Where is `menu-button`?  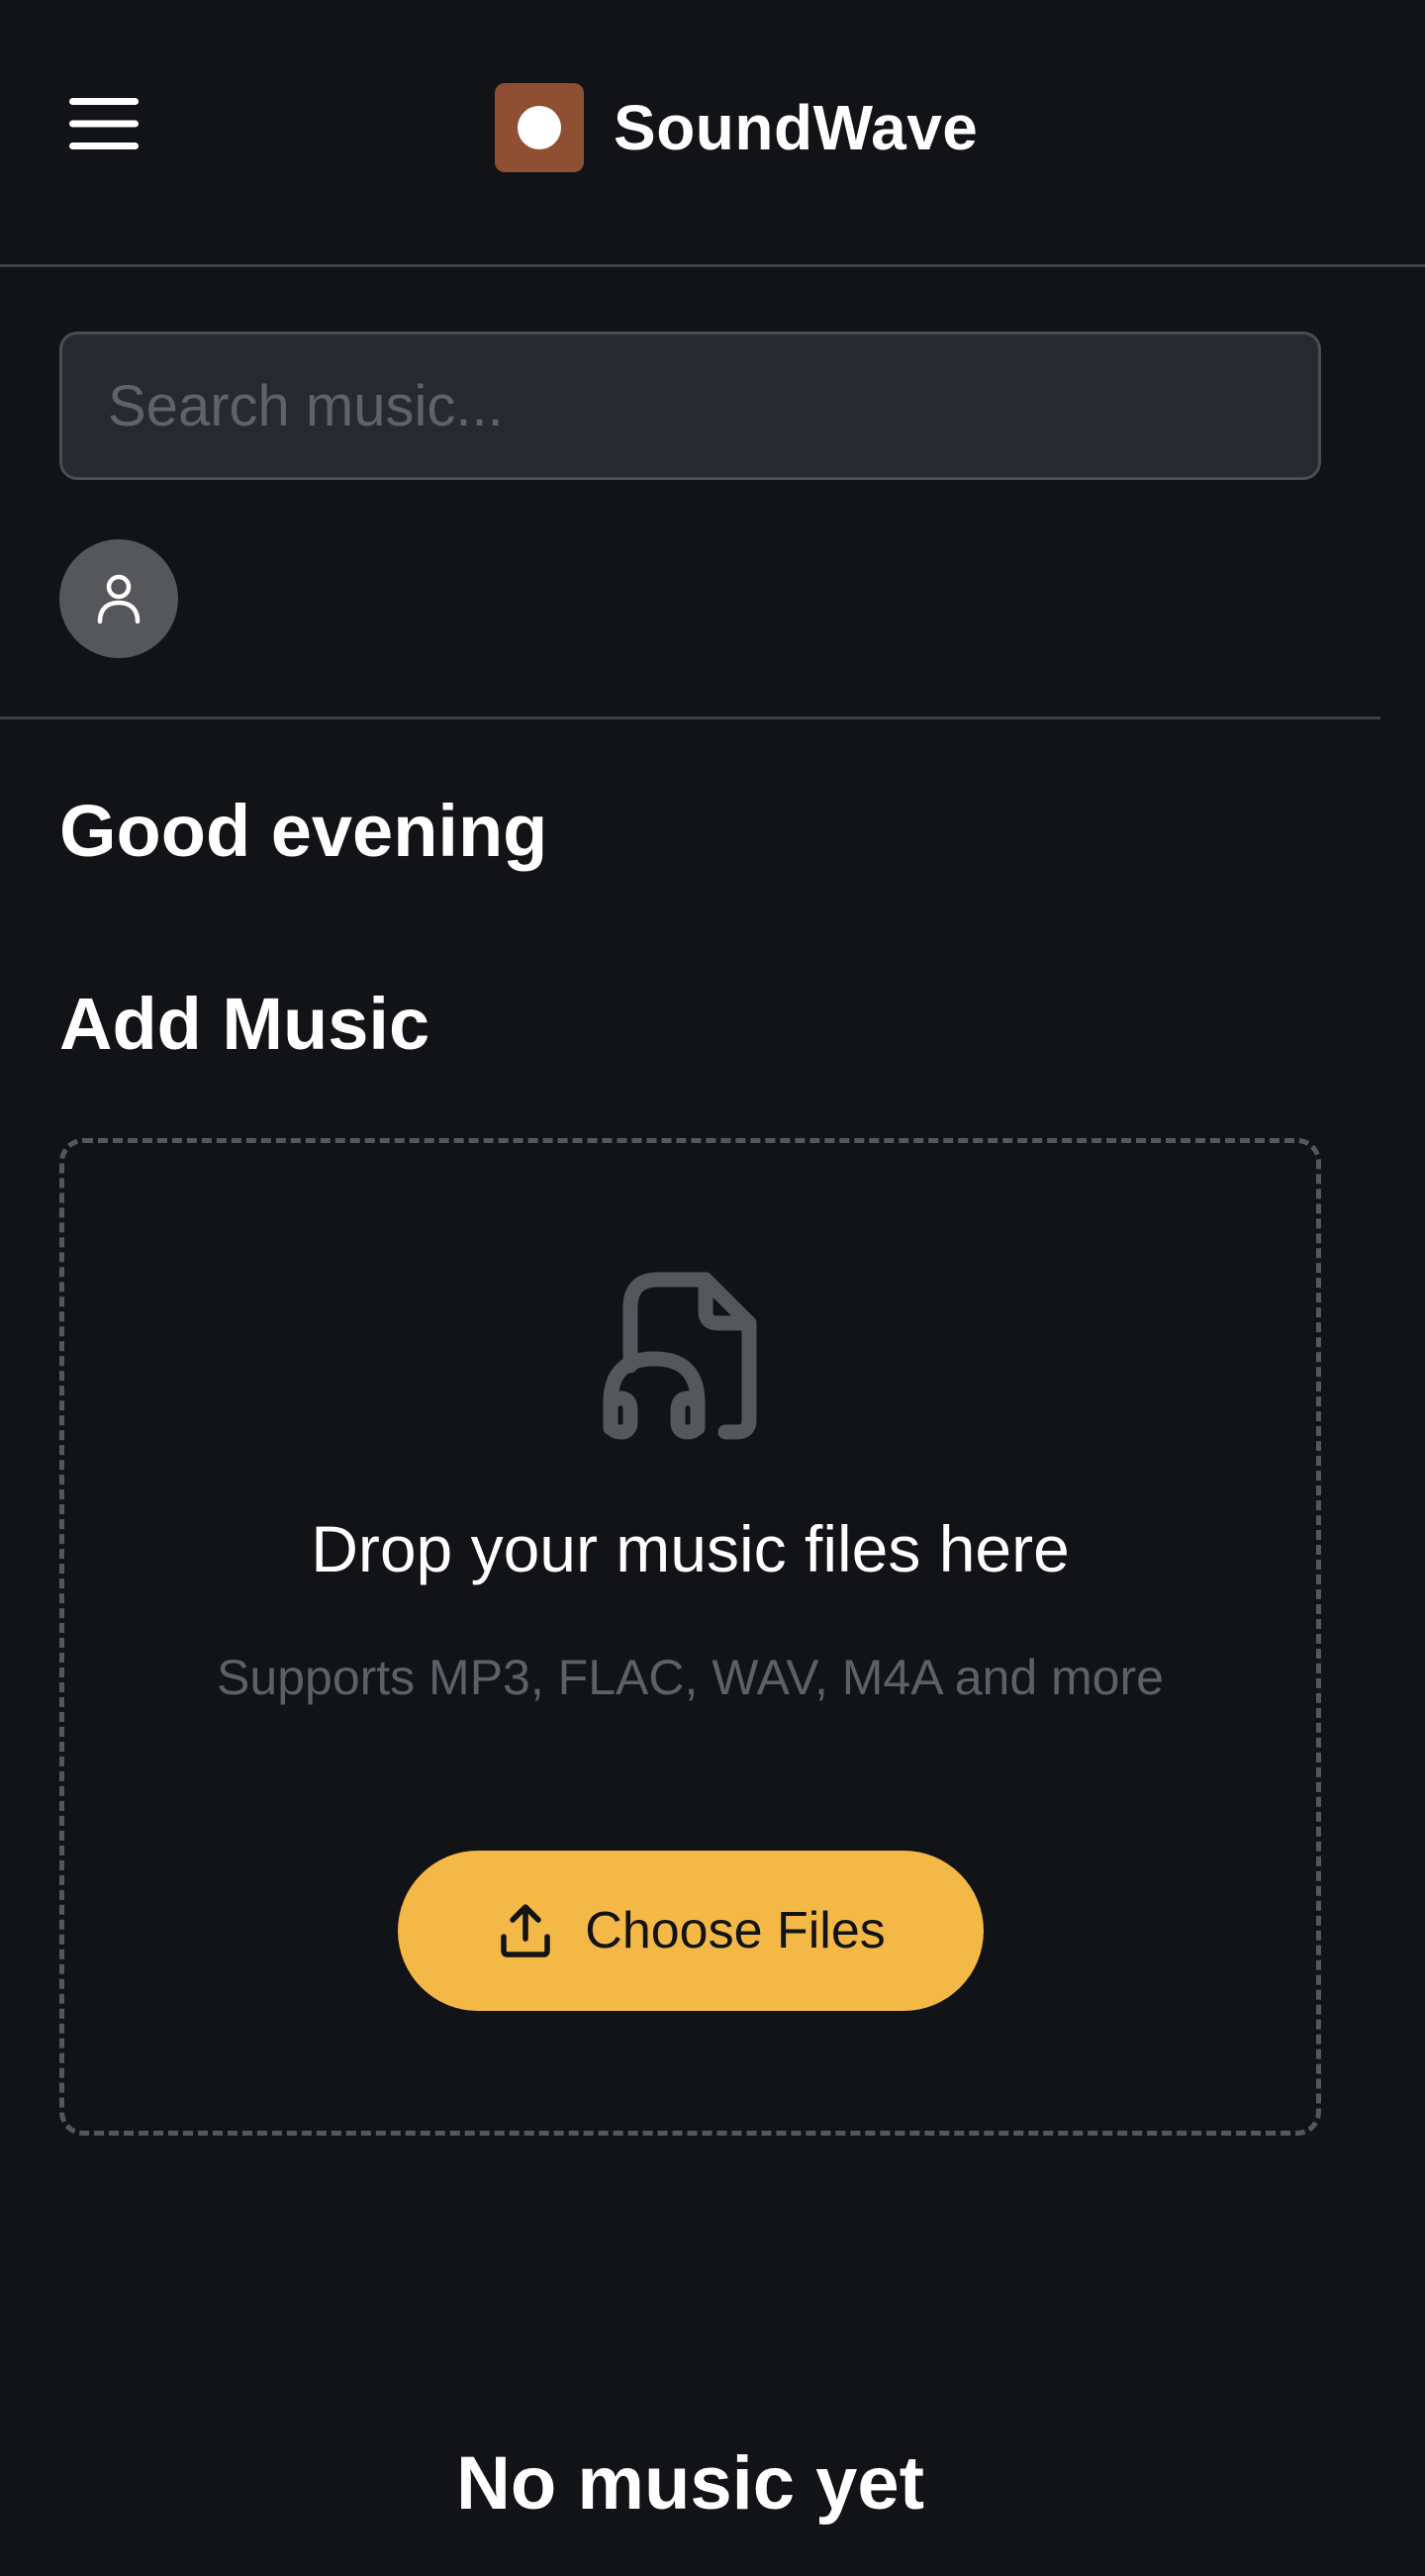
menu-button is located at coordinates (104, 123).